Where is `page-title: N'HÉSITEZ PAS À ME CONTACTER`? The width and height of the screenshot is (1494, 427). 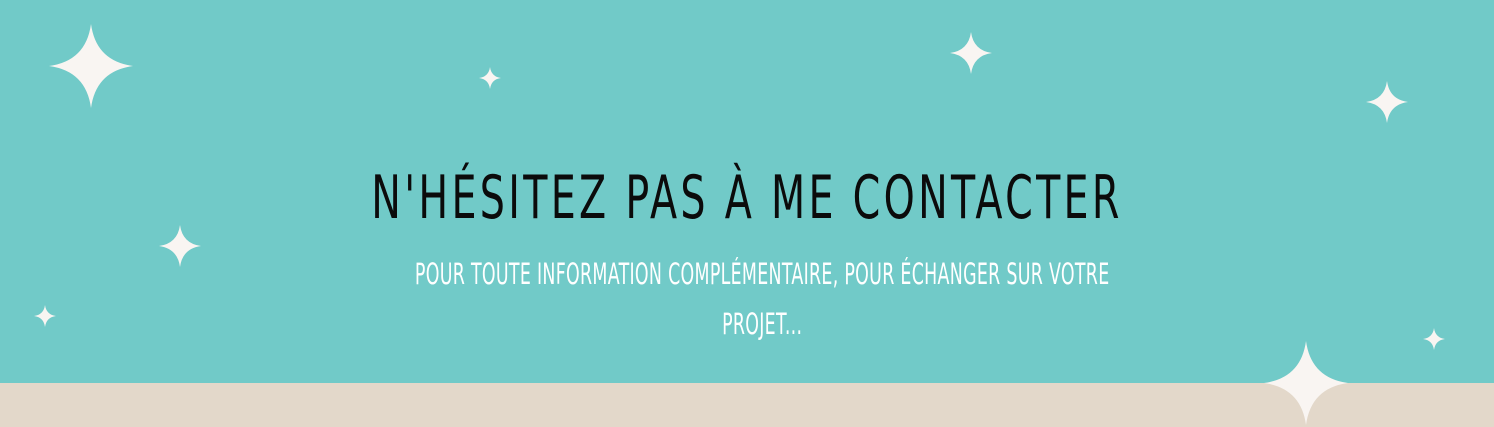
page-title: N'HÉSITEZ PAS À ME CONTACTER is located at coordinates (747, 198).